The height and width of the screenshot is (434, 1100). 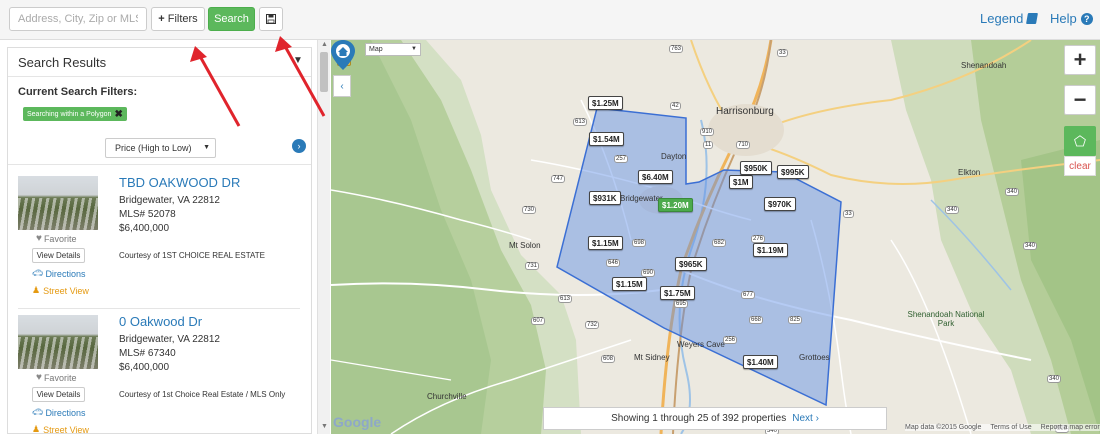 I want to click on price-marker: $970K, so click(x=780, y=204).